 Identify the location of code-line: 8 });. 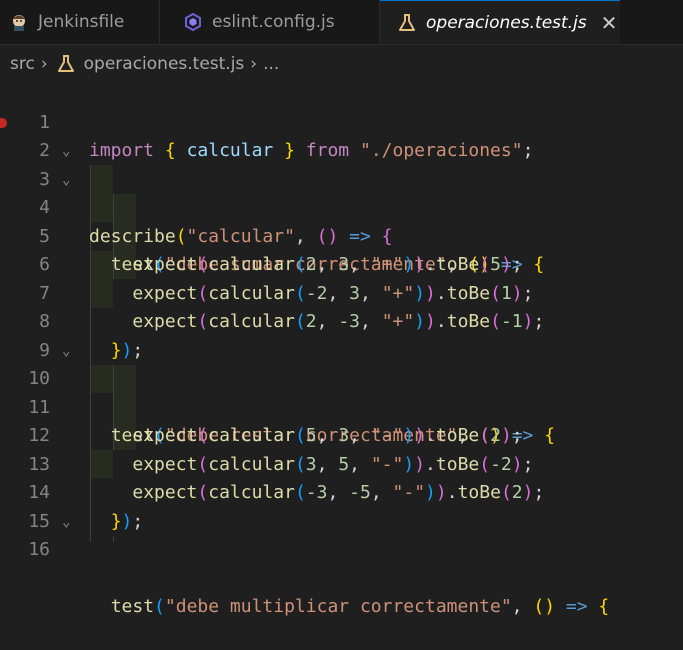
(341, 320).